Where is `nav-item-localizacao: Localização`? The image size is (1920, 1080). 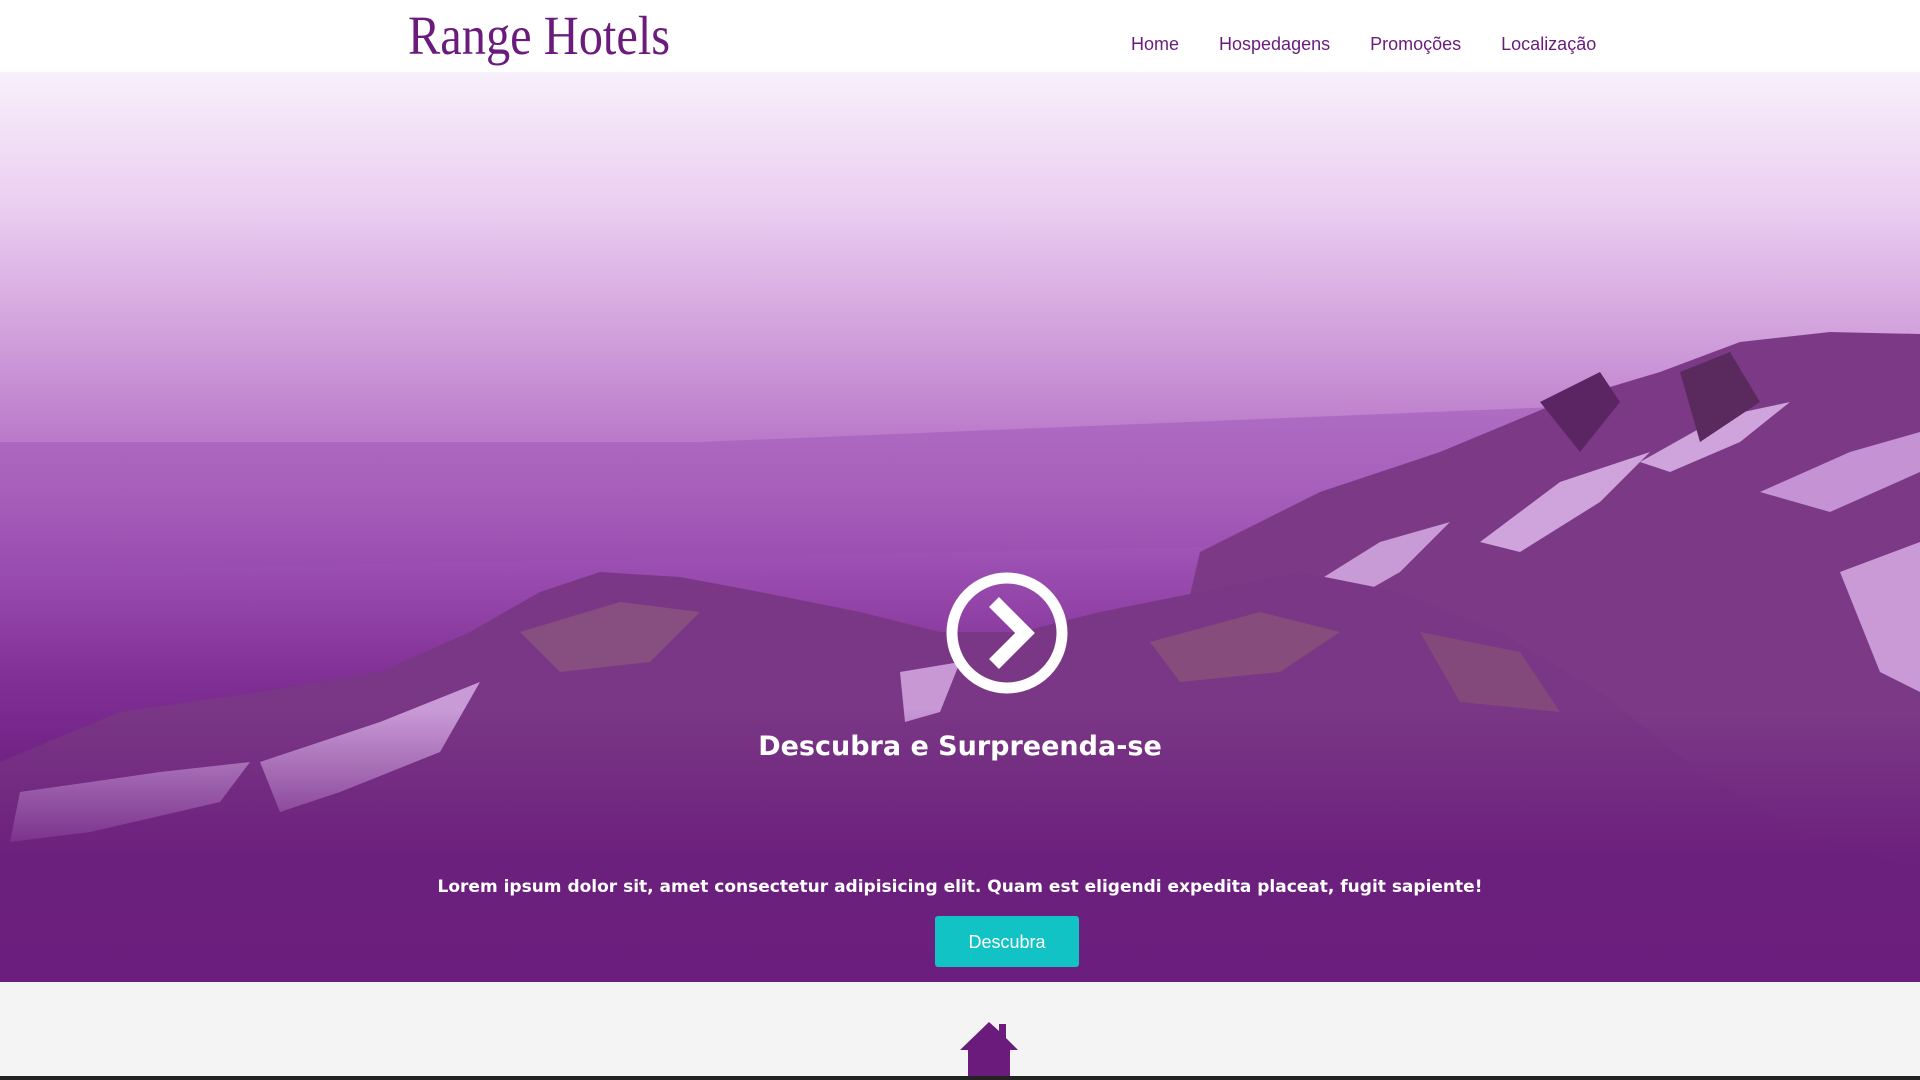 nav-item-localizacao: Localização is located at coordinates (1548, 44).